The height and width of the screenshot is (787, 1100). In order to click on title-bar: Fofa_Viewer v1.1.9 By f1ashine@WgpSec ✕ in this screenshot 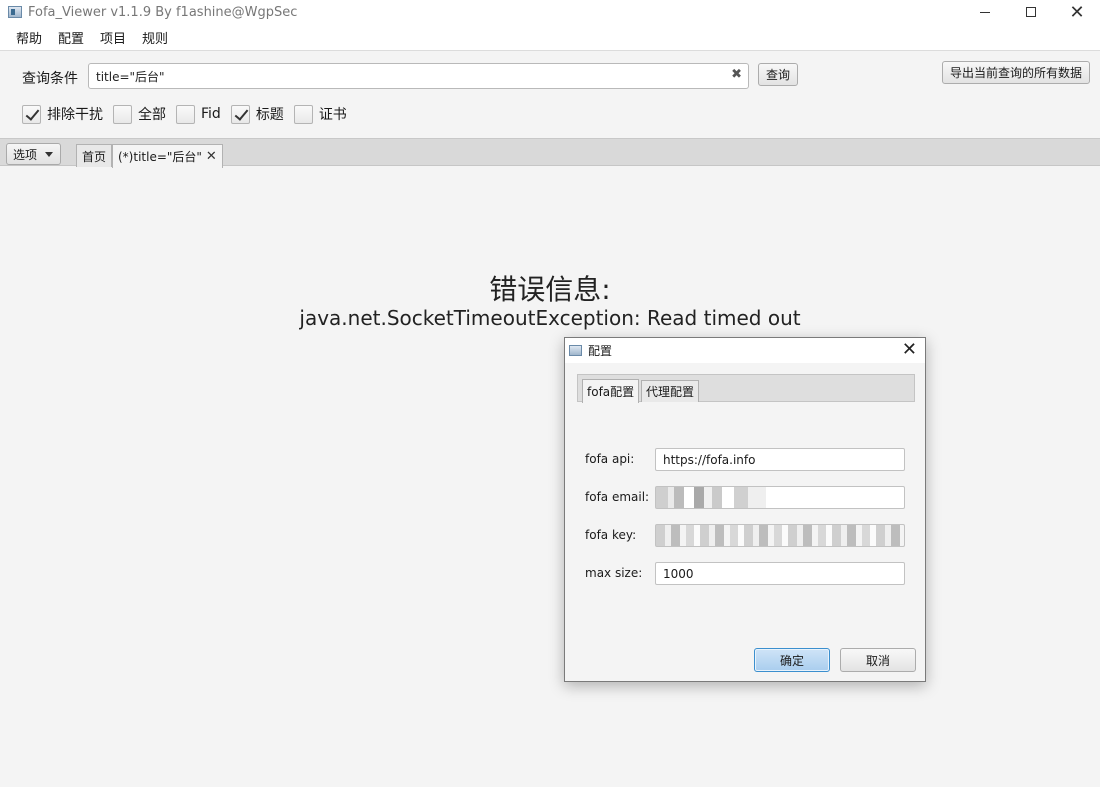, I will do `click(550, 12)`.